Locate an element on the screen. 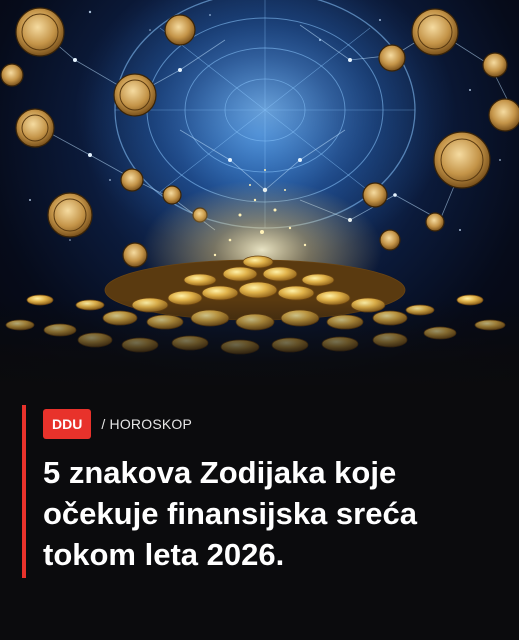  category-label: / HOROSKOP is located at coordinates (146, 424).